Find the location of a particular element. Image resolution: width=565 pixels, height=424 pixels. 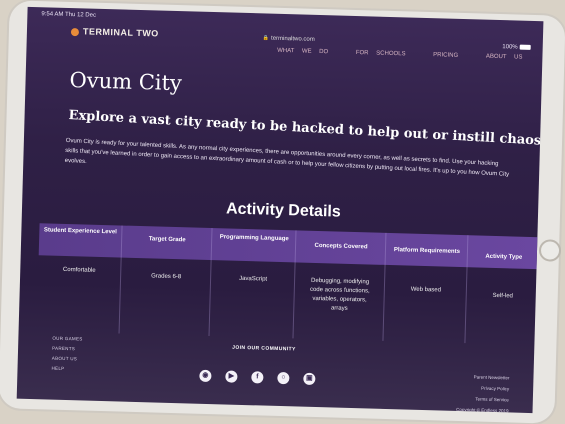

column-target-grade: Target Grade Grades 6-8 is located at coordinates (165, 281).